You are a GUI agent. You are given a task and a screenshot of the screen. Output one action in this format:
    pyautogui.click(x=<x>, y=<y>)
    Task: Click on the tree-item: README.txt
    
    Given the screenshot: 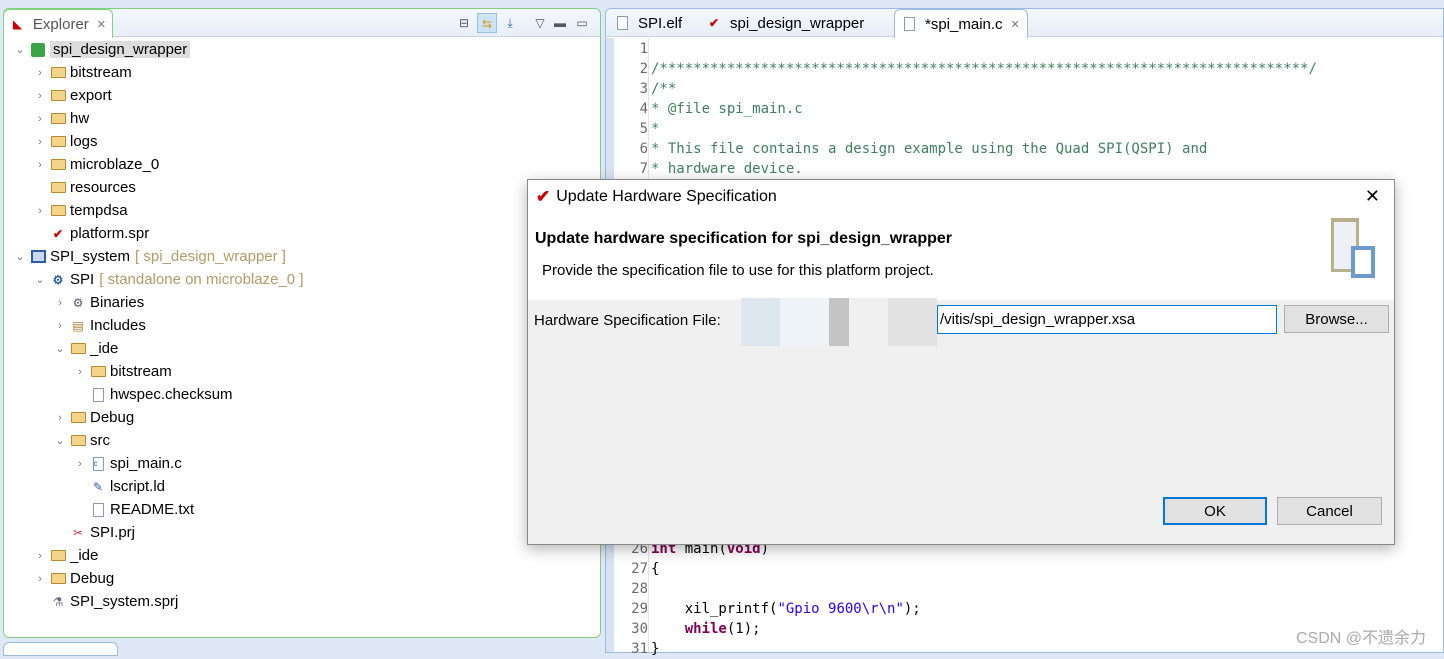 What is the action you would take?
    pyautogui.click(x=132, y=509)
    